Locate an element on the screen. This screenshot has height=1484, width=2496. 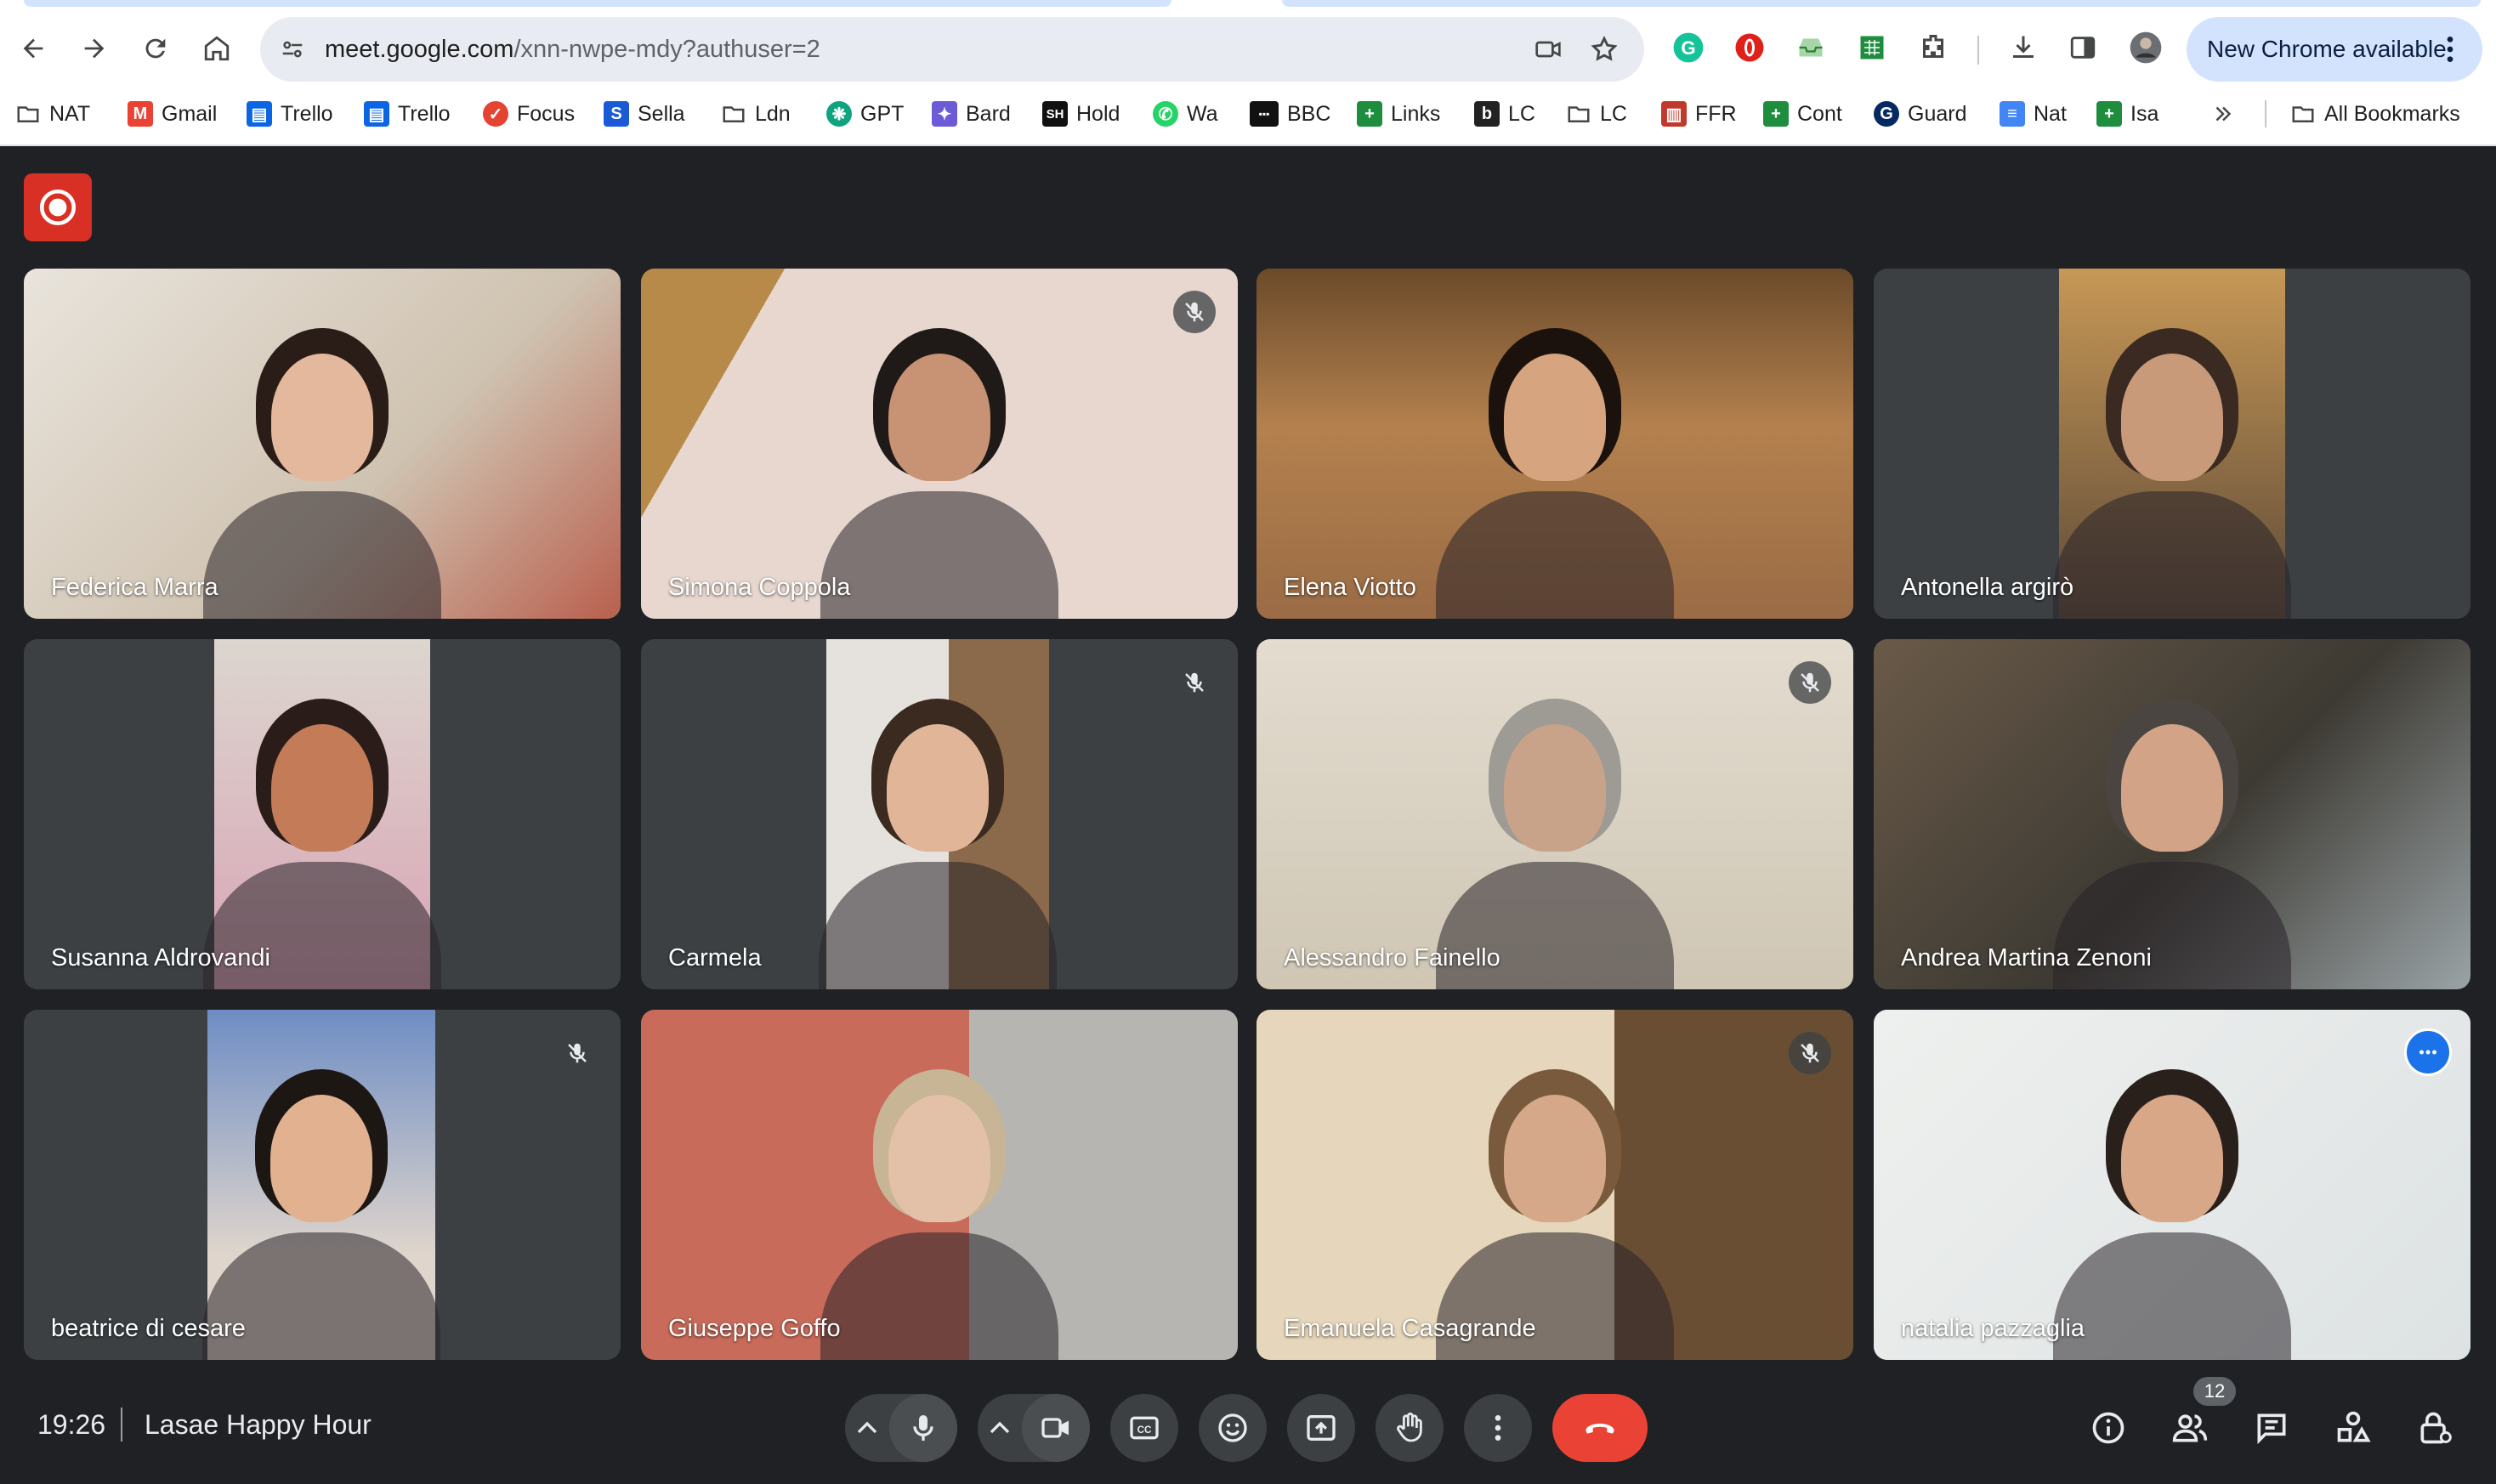
meeting-details-button is located at coordinates (2108, 1428).